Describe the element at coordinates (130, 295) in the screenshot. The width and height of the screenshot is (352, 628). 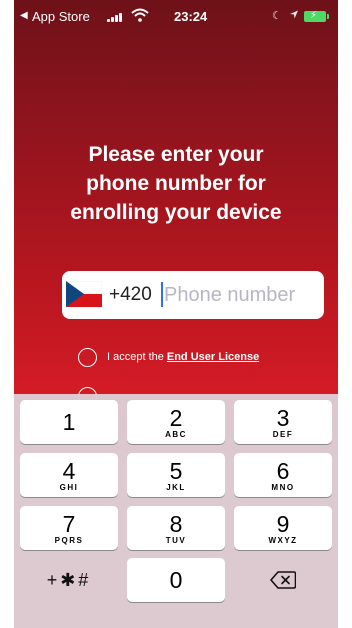
I see `country-dial-code: +420` at that location.